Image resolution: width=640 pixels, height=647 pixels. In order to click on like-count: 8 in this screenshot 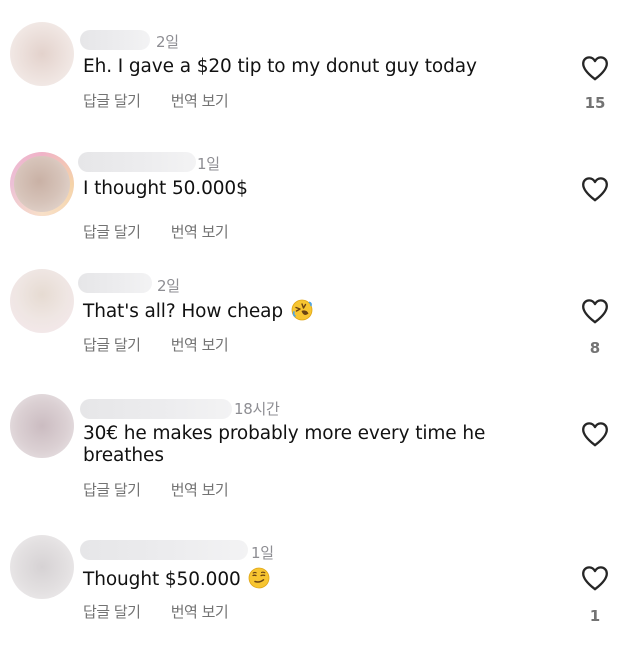, I will do `click(595, 348)`.